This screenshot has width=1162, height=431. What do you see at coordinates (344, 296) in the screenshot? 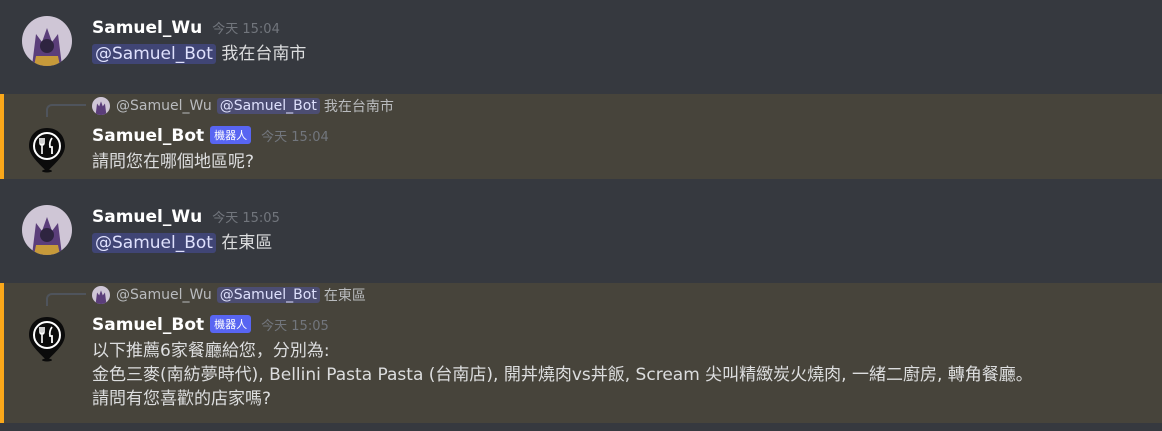
I see `reply-text: 在東區` at bounding box center [344, 296].